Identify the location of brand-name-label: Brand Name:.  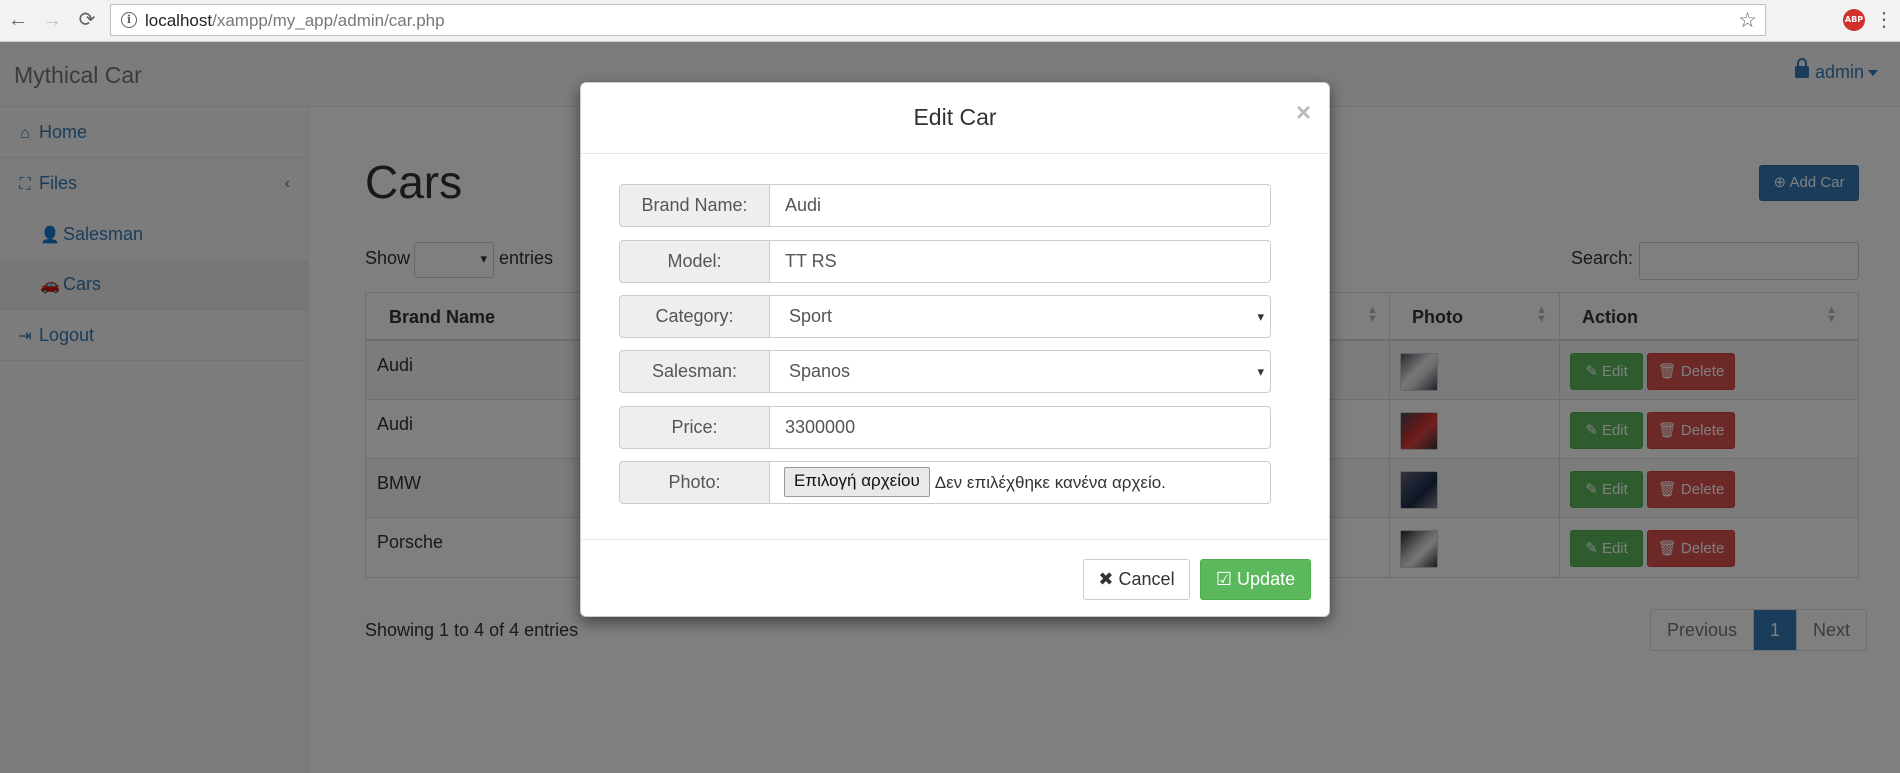
(694, 205).